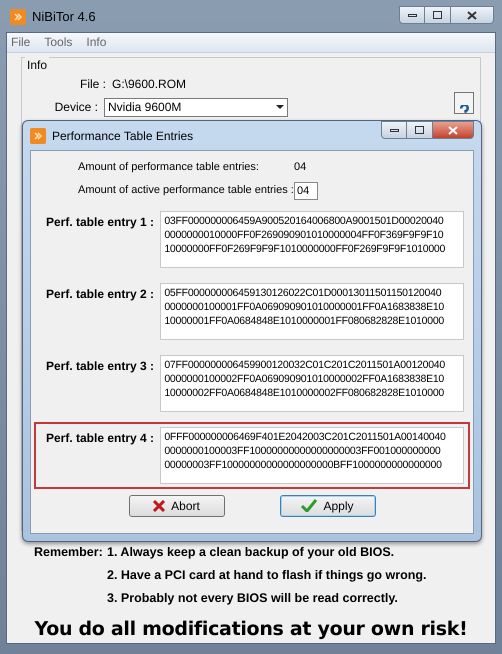  Describe the element at coordinates (312, 311) in the screenshot. I see `entry-hex-field: 05FF000000006459130126022C01D00013011501150120040 0000000100001FF0A069090901010000001FF0A1683838E10 10000001FF0A0684848E1010000001FF080682828E1010000` at that location.